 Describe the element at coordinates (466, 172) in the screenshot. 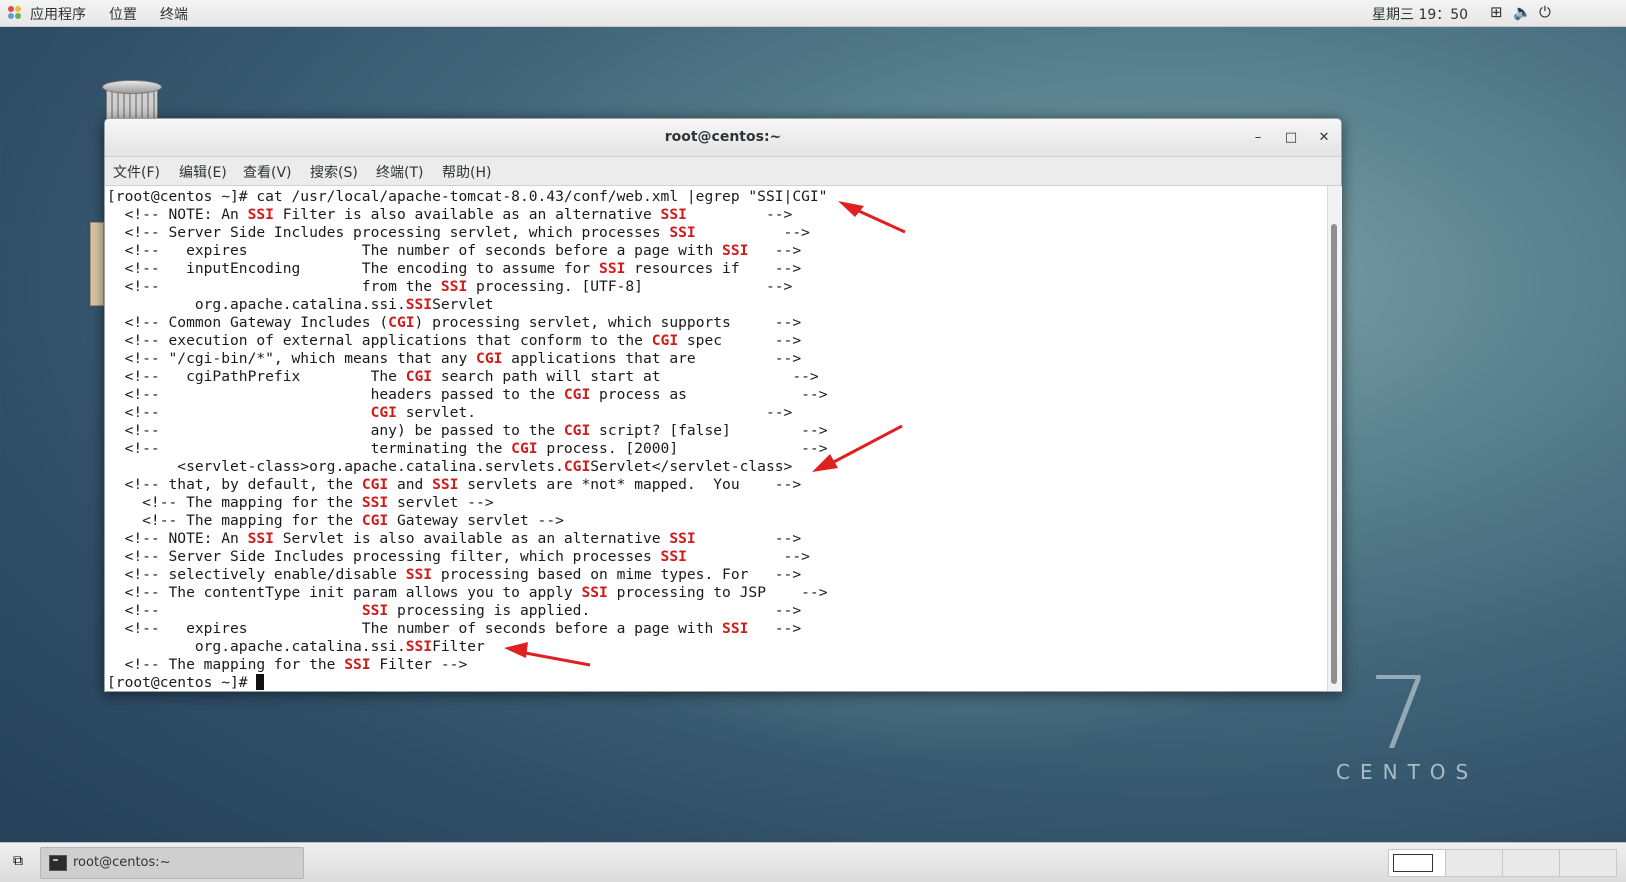

I see `menu-help: 帮助(H)` at that location.